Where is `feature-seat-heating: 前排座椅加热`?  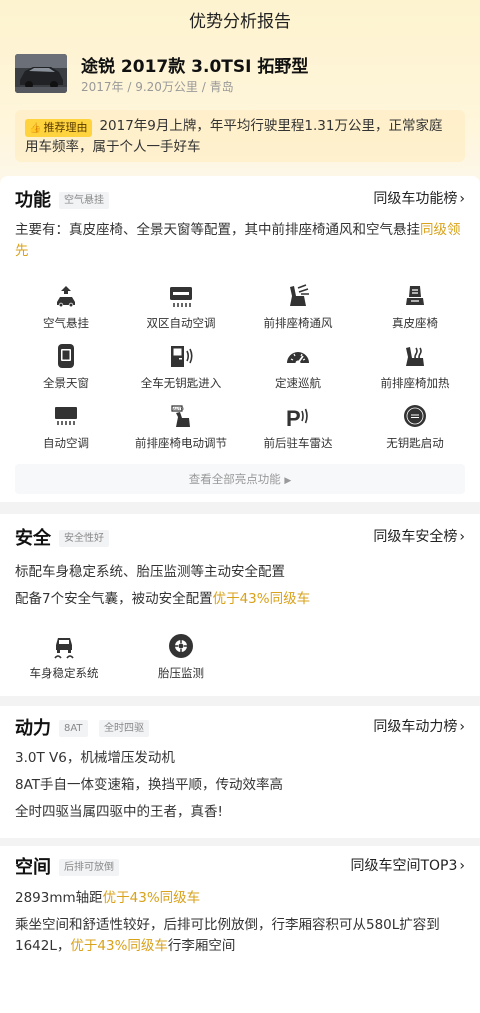
feature-seat-heating: 前排座椅加热 is located at coordinates (415, 366).